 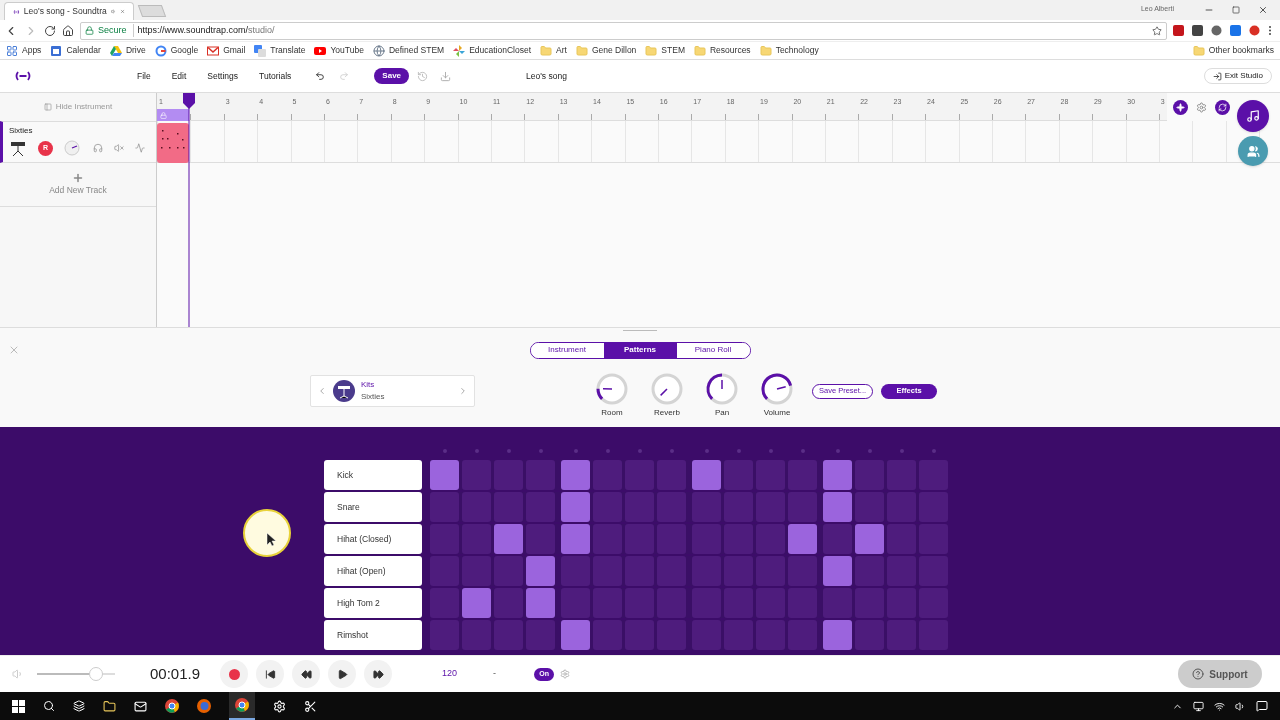 What do you see at coordinates (49, 706) in the screenshot?
I see `search-icon` at bounding box center [49, 706].